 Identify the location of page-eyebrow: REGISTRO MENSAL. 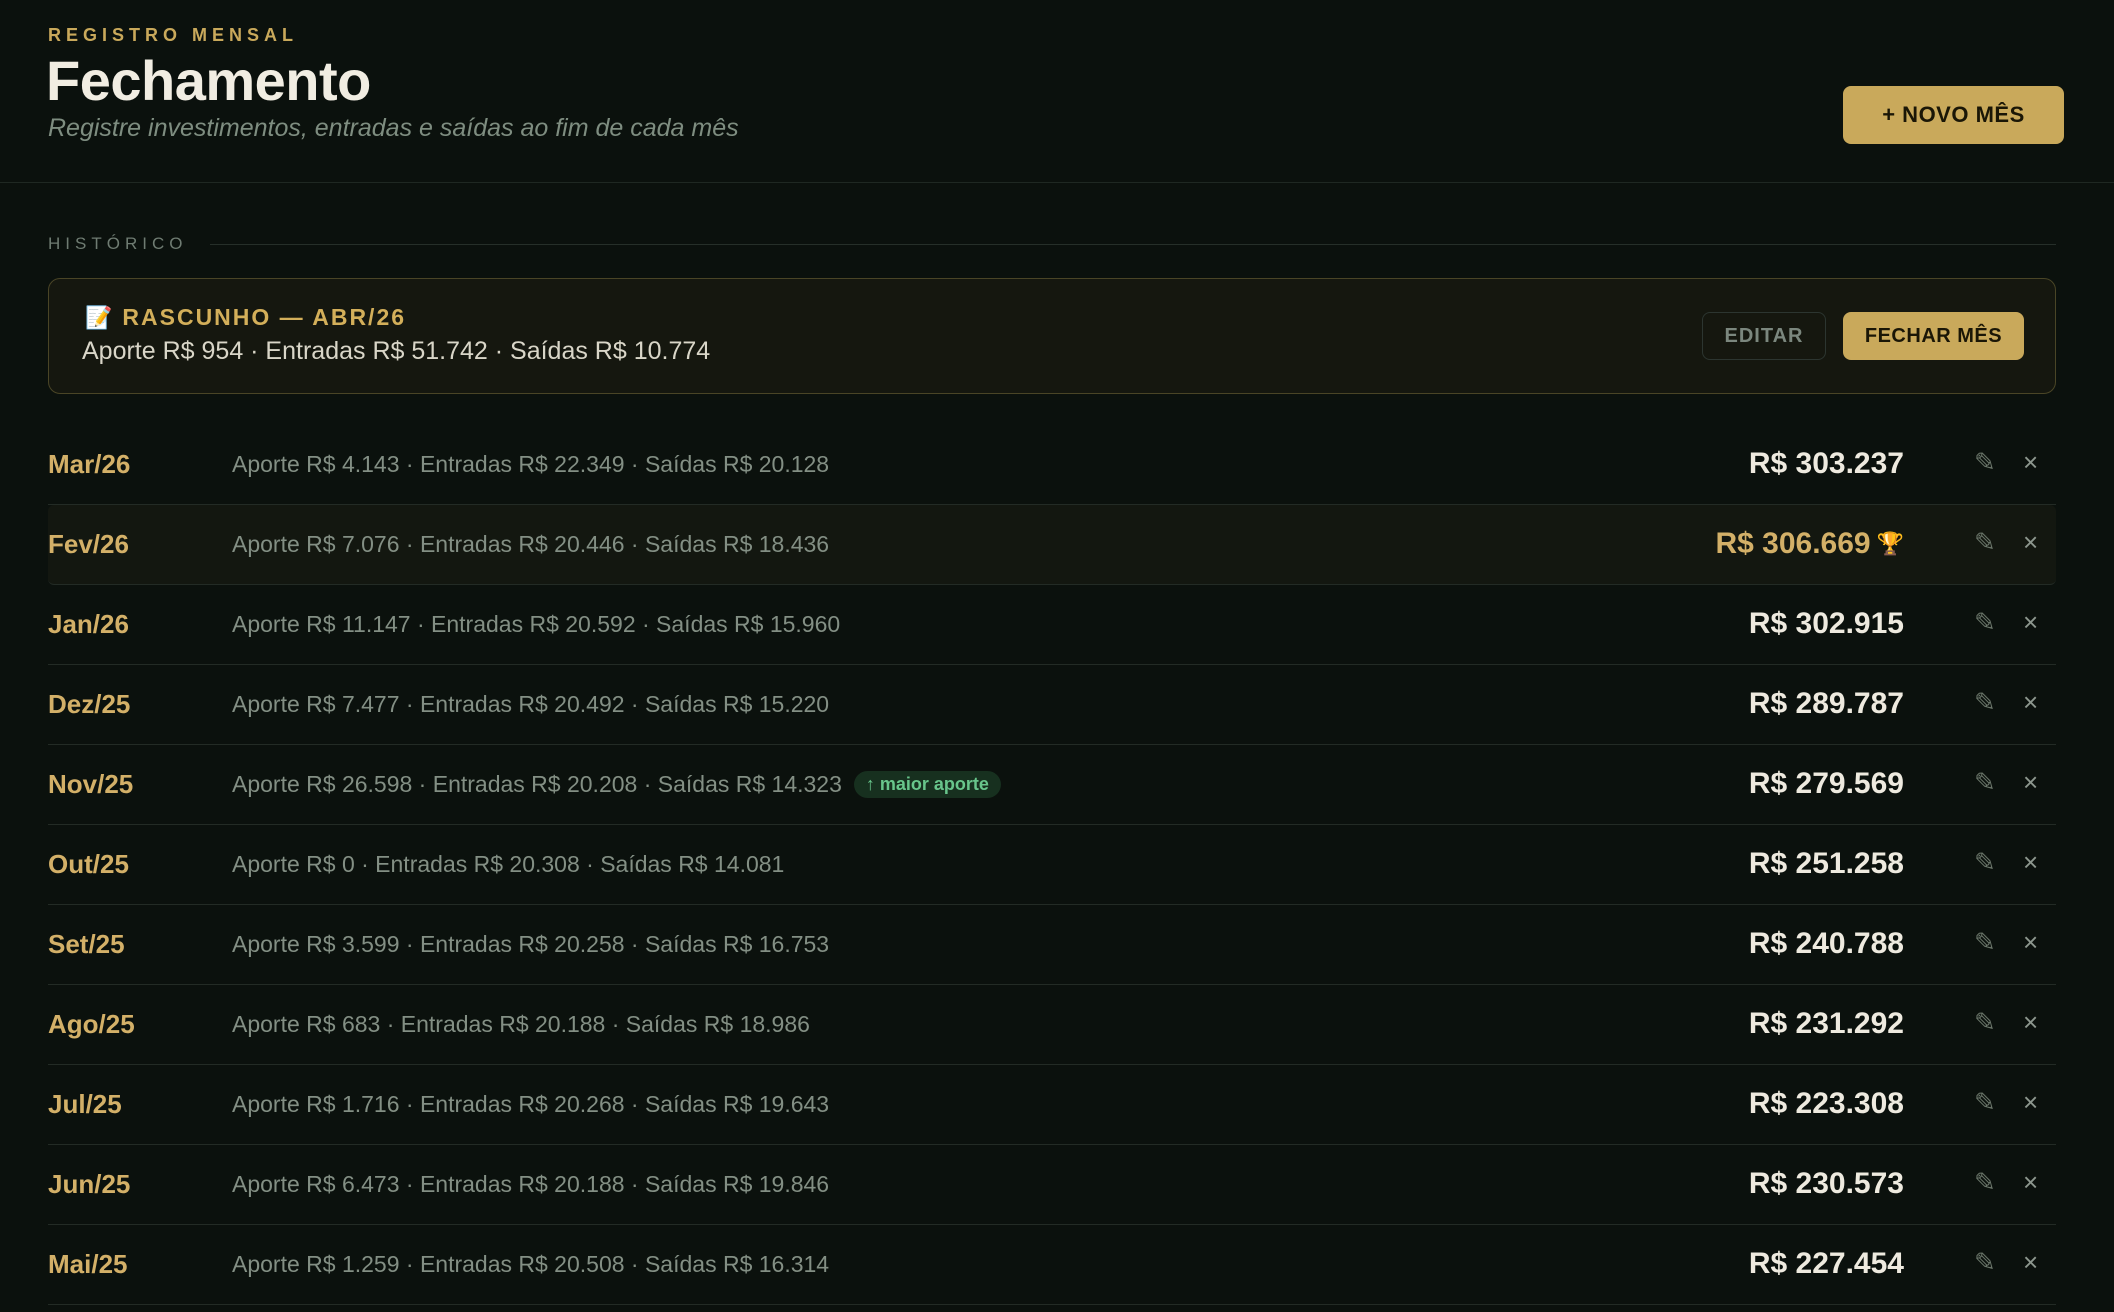
(173, 35).